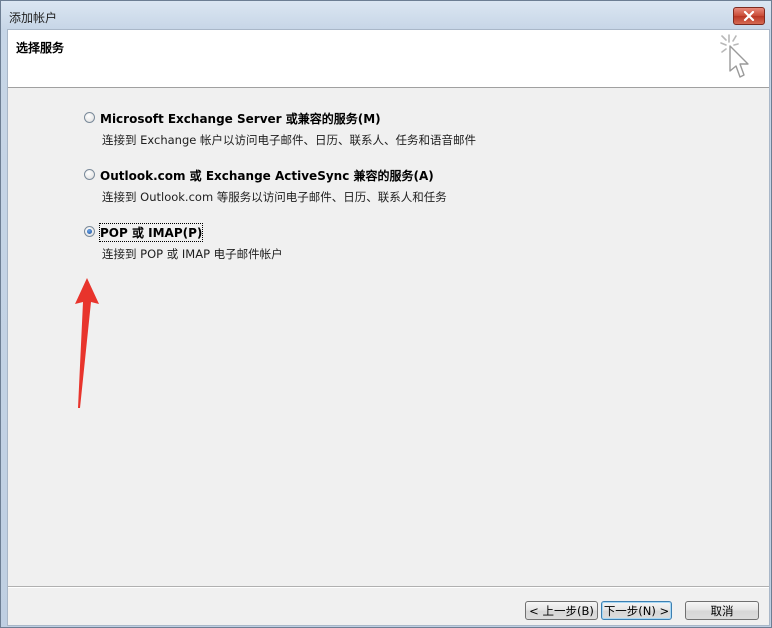 The image size is (772, 628). I want to click on pop-imap-description: 连接到 POP 或 IMAP 电子邮件帐户, so click(192, 254).